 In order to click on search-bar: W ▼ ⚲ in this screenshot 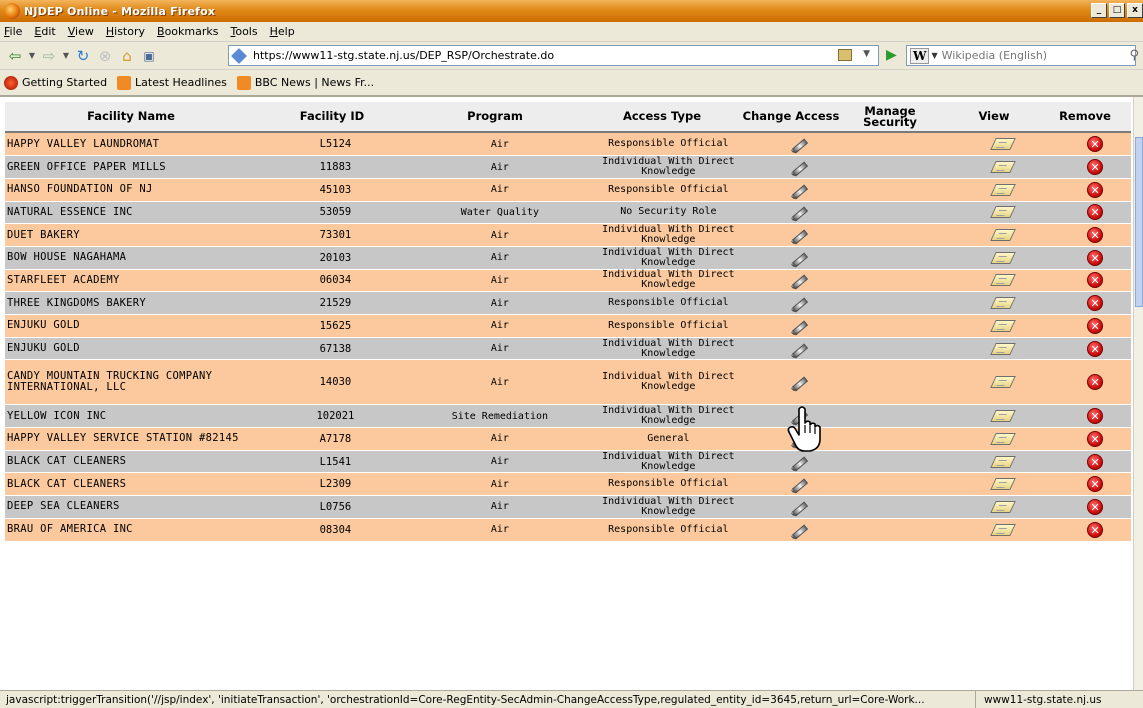, I will do `click(1022, 55)`.